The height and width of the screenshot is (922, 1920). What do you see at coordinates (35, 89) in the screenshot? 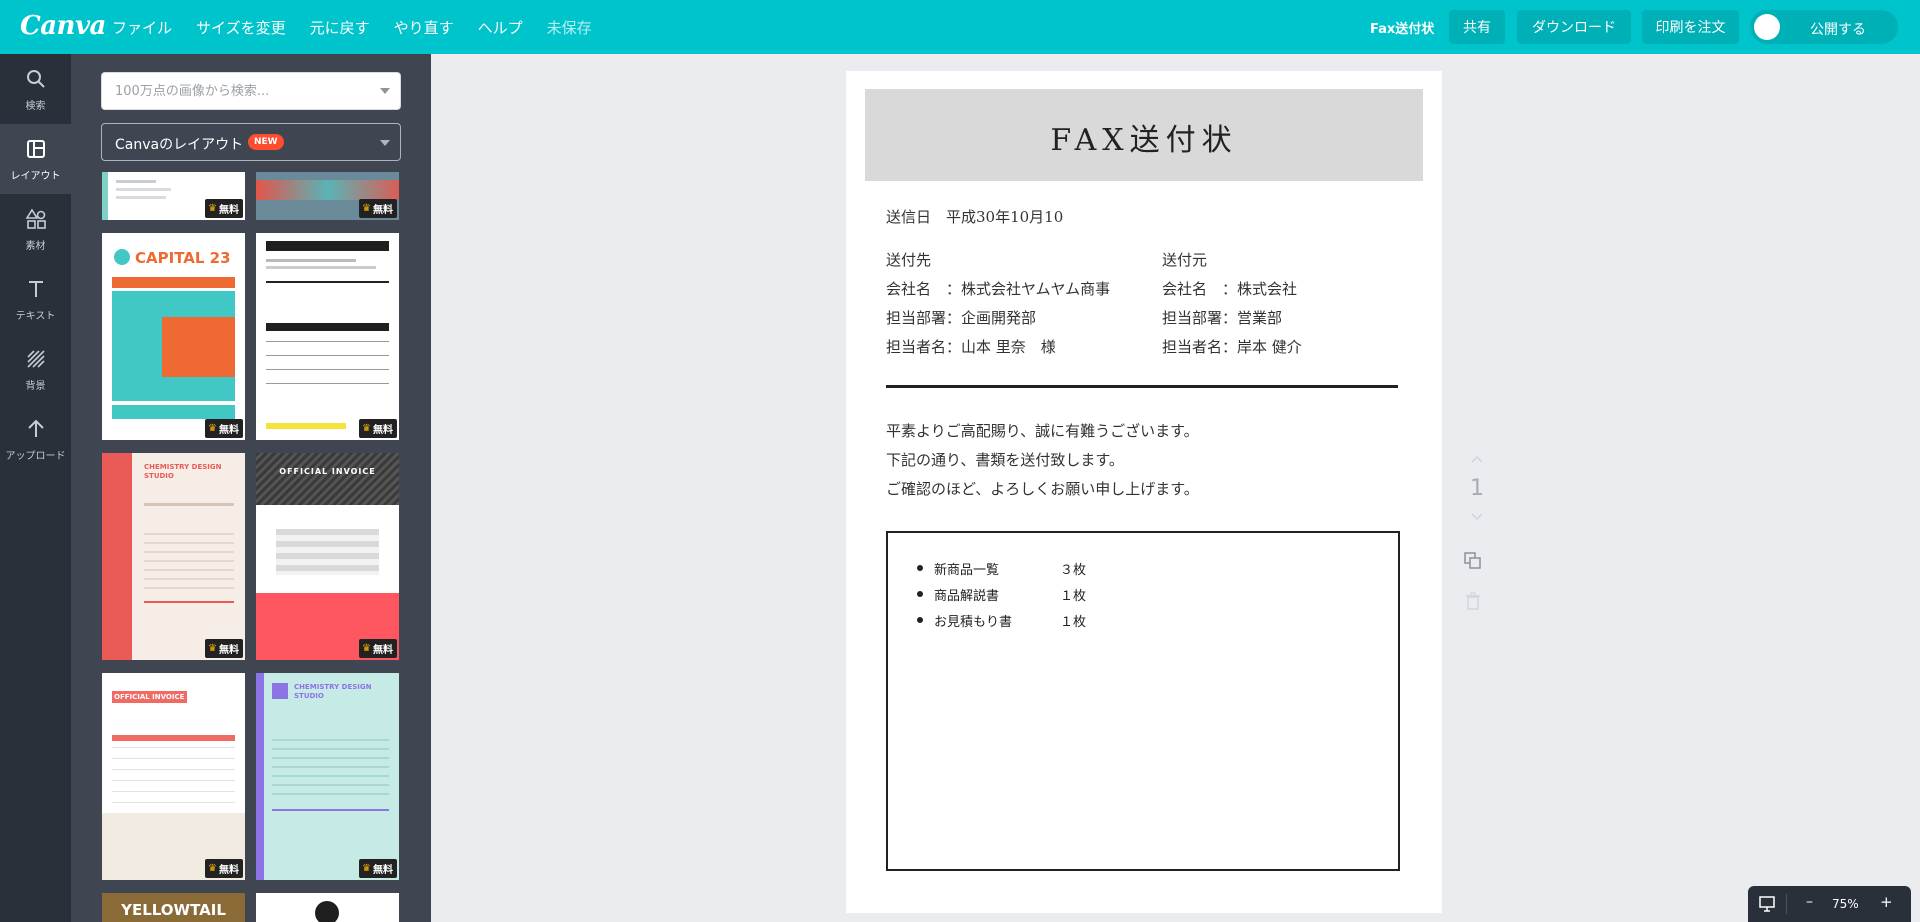
I see `nav-search: 検索` at bounding box center [35, 89].